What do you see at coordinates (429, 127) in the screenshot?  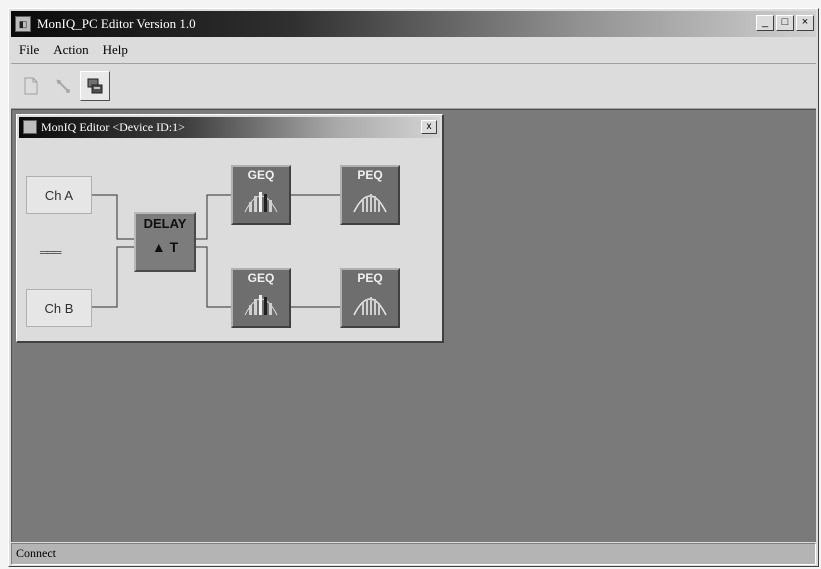 I see `child-close-button: x` at bounding box center [429, 127].